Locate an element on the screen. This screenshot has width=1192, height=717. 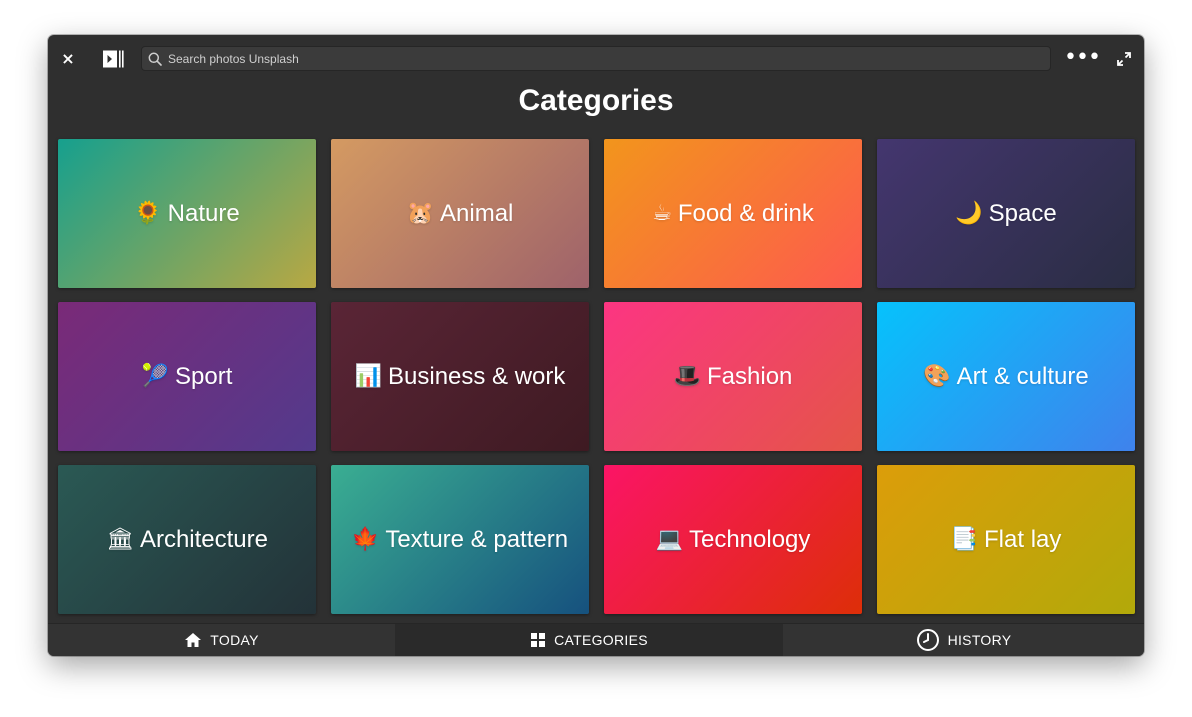
tile-label: 🌻 Nature is located at coordinates (186, 214).